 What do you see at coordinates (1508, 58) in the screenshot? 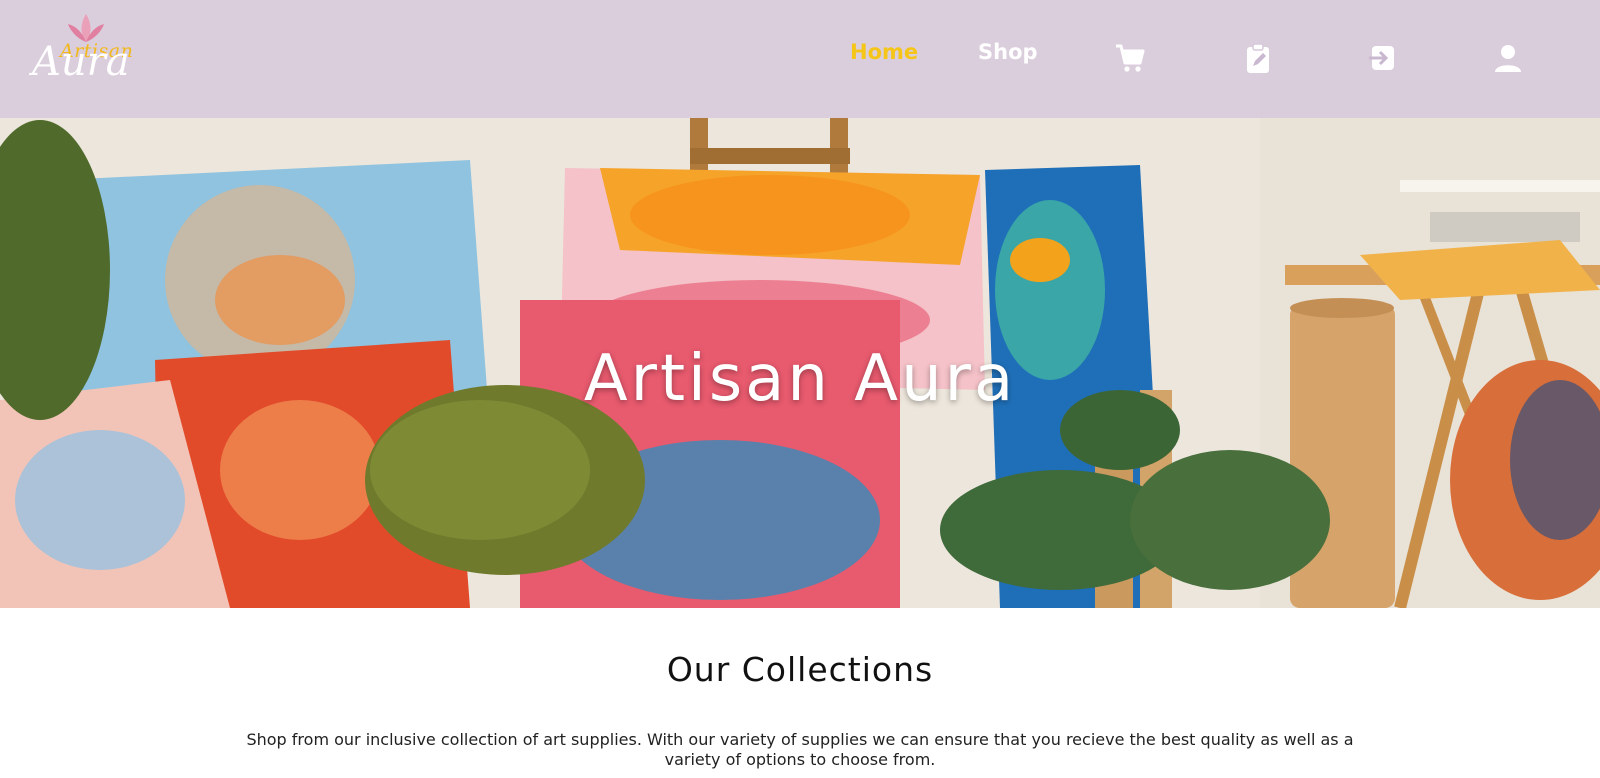
I see `user-icon` at bounding box center [1508, 58].